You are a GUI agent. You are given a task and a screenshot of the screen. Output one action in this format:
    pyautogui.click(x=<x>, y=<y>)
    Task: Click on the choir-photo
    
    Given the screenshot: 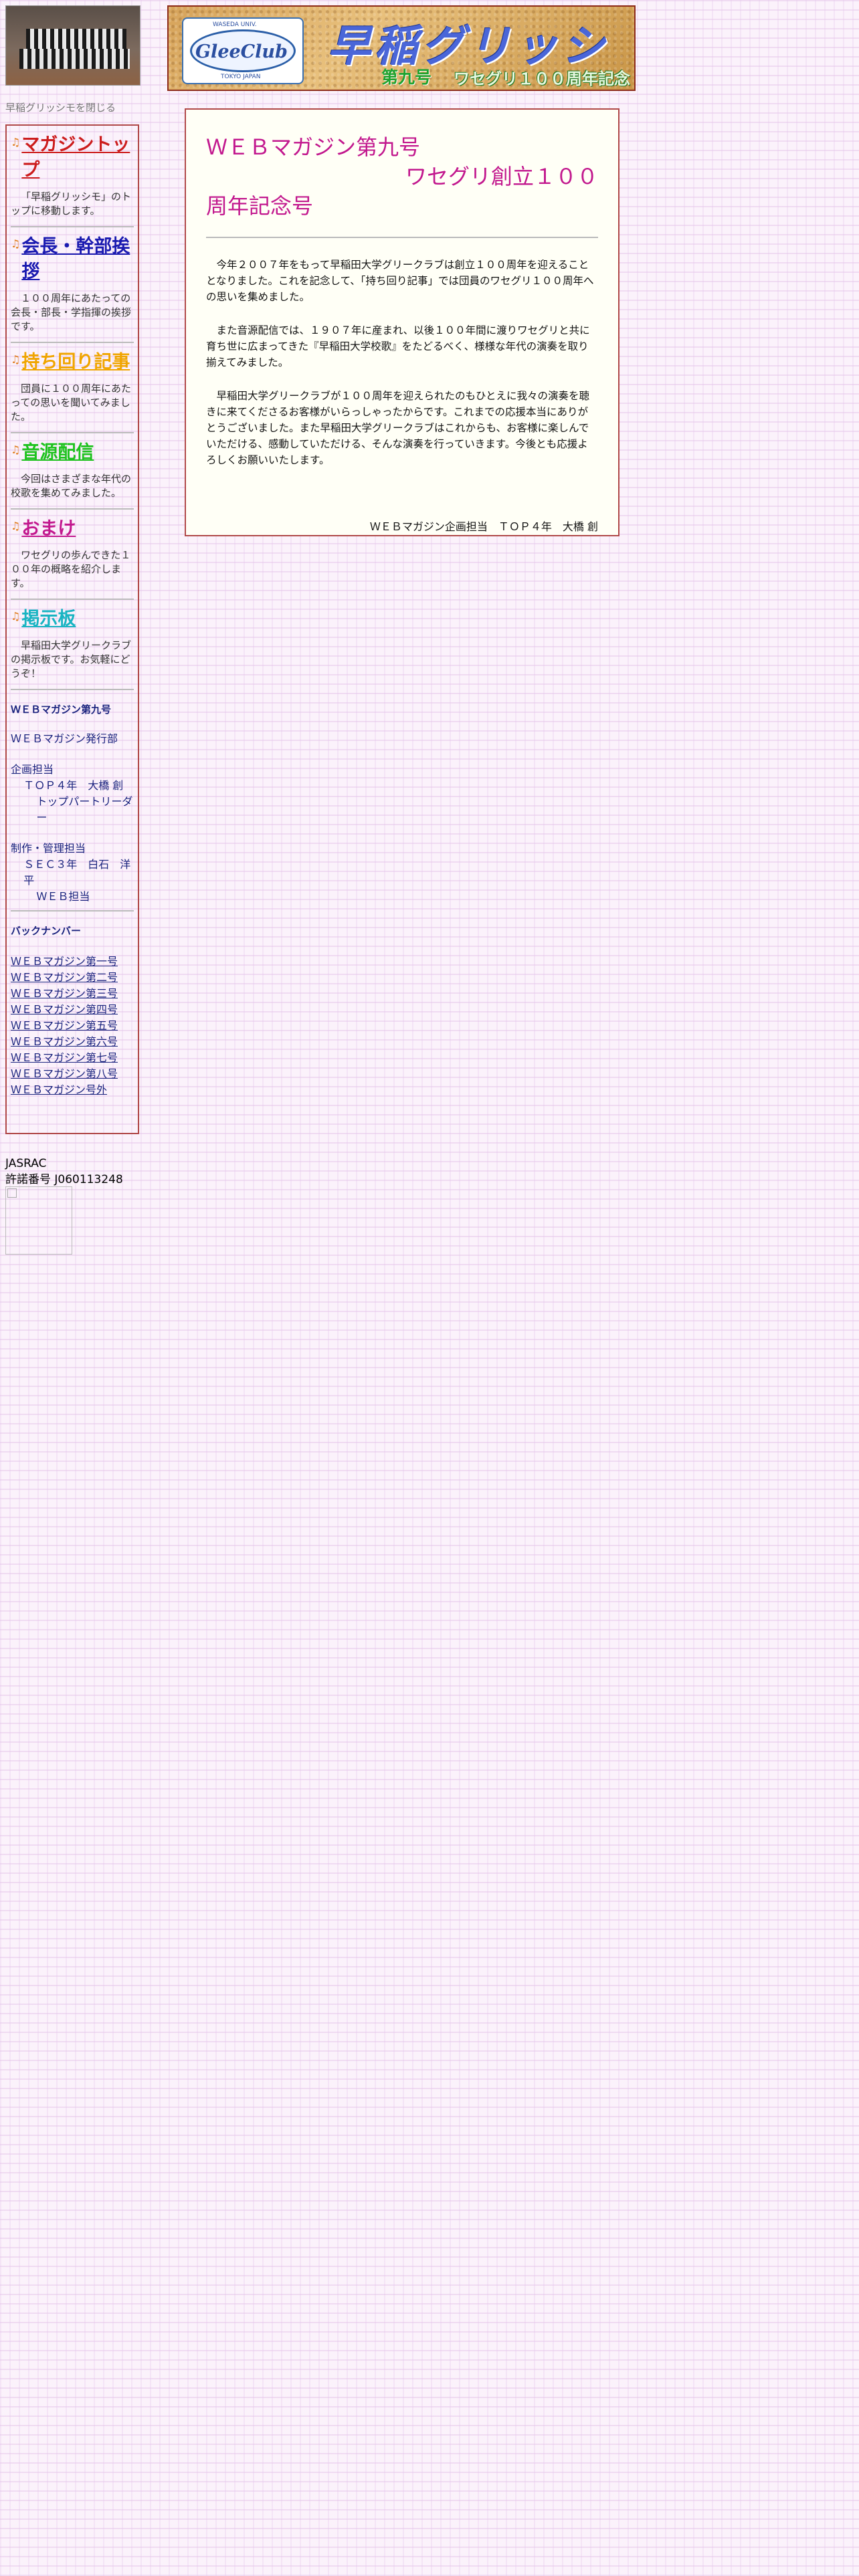 What is the action you would take?
    pyautogui.click(x=72, y=45)
    